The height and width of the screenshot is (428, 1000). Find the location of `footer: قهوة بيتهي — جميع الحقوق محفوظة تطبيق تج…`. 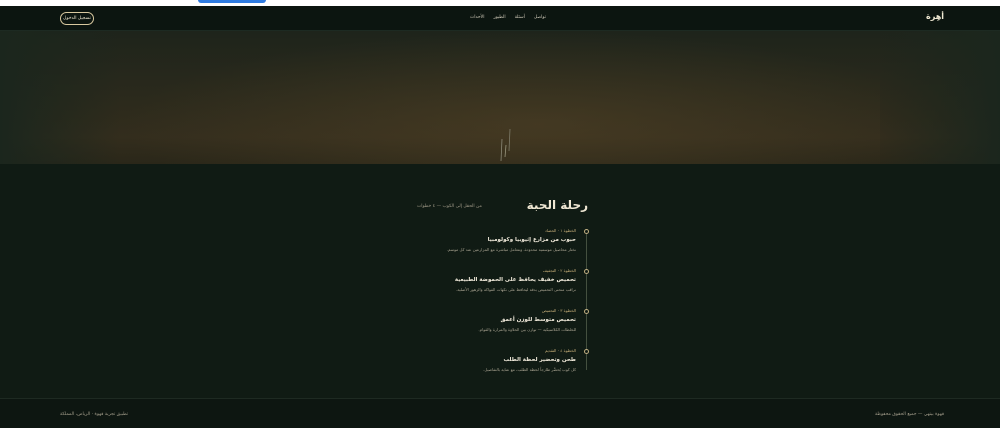

footer: قهوة بيتهي — جميع الحقوق محفوظة تطبيق تج… is located at coordinates (500, 413).